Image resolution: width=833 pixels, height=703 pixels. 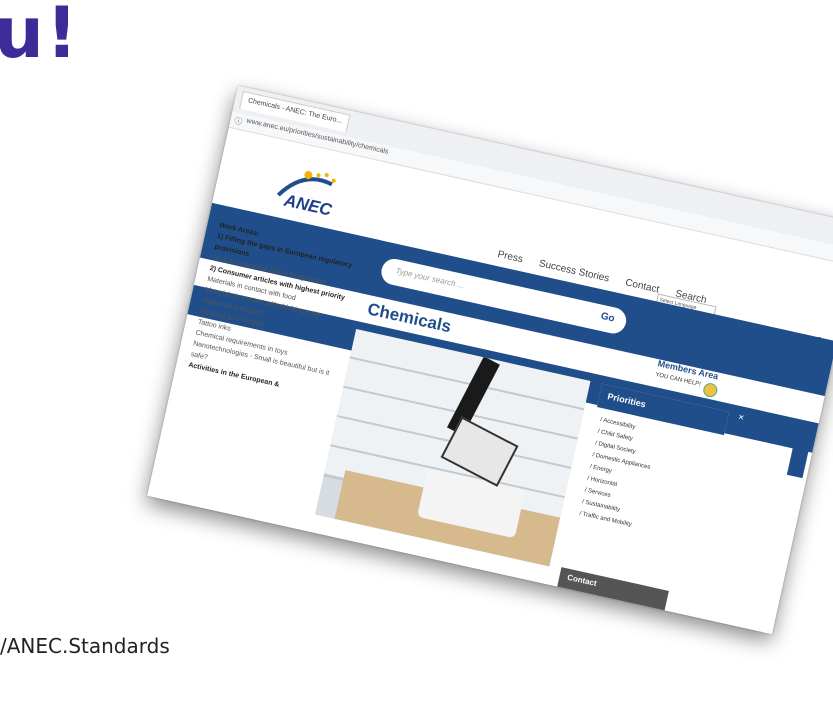 What do you see at coordinates (509, 257) in the screenshot?
I see `nav-press: Press` at bounding box center [509, 257].